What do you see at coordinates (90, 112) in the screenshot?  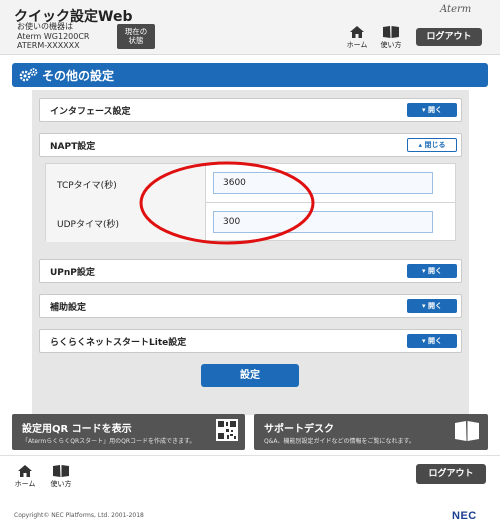 I see `section-title: インタフェース設定` at bounding box center [90, 112].